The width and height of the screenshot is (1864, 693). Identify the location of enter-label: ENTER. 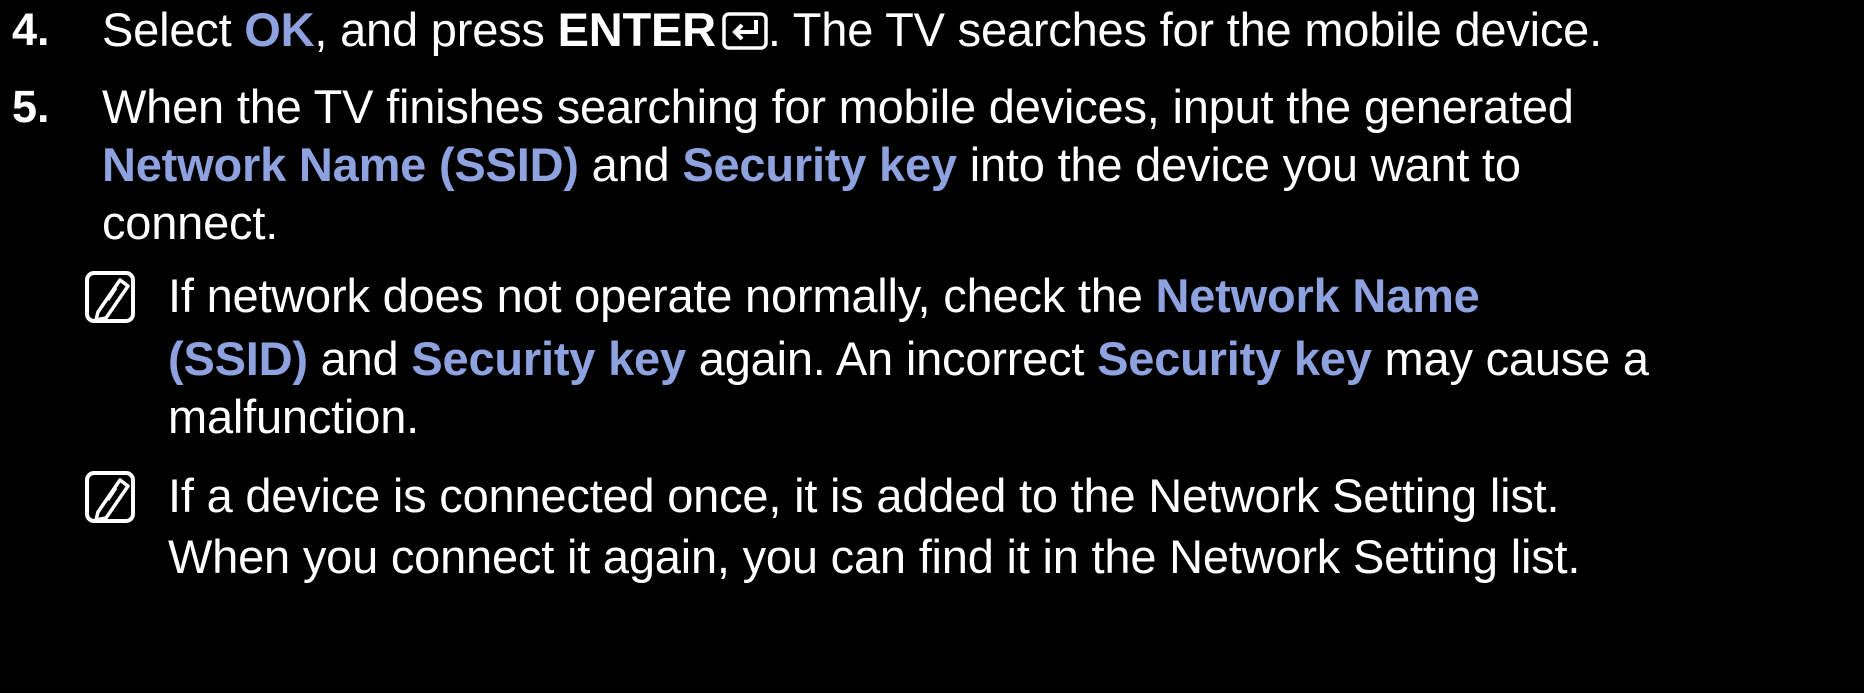
(636, 29).